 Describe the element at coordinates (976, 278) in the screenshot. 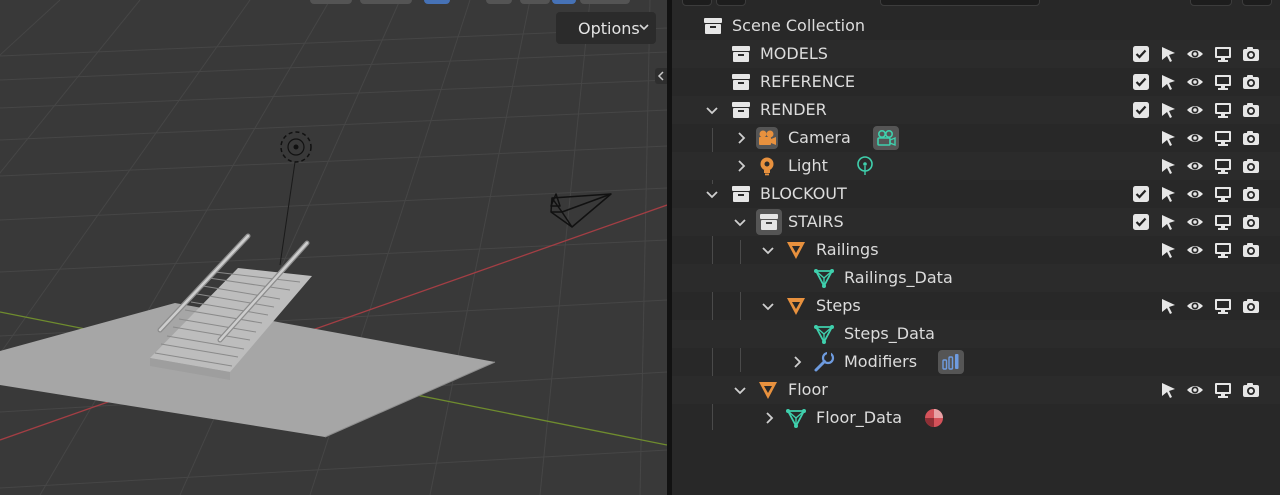

I see `outliner-row-railings-data: Railings_Data` at that location.